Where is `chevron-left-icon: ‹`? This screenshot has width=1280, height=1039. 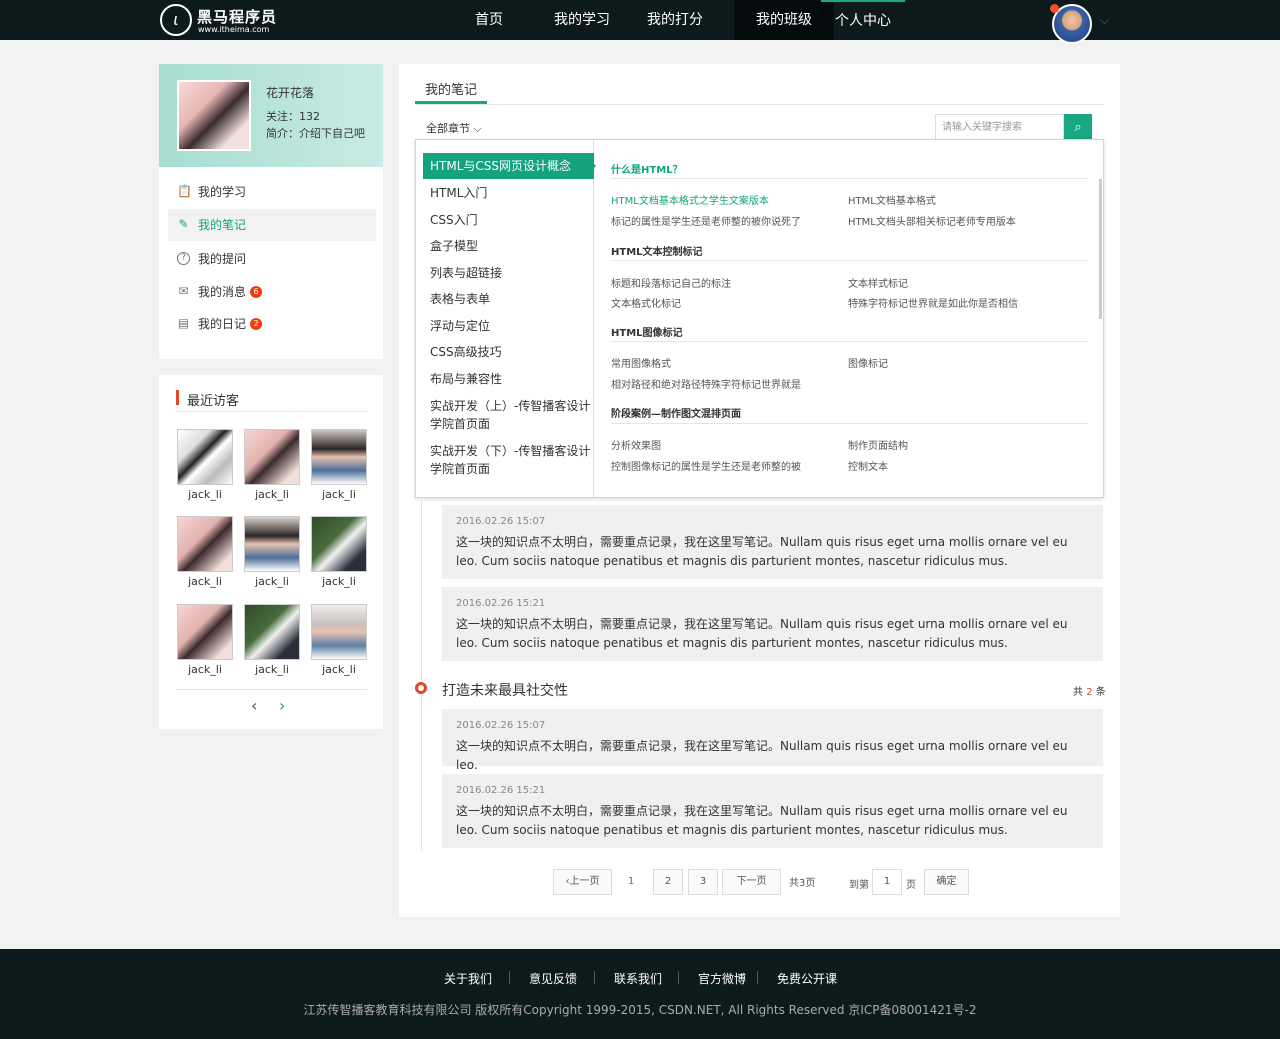 chevron-left-icon: ‹ is located at coordinates (254, 705).